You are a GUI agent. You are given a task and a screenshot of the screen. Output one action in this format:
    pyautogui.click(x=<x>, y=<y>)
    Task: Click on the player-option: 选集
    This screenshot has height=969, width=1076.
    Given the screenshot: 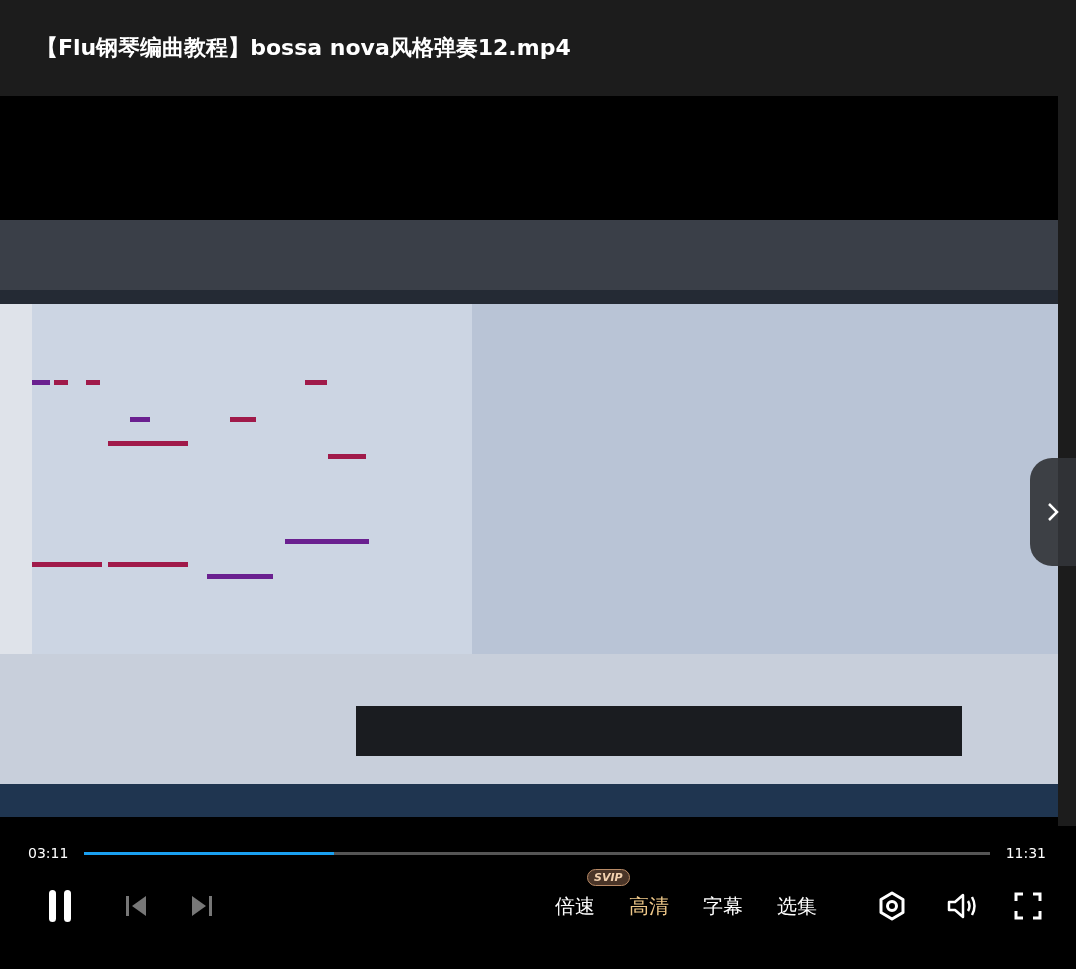 What is the action you would take?
    pyautogui.click(x=797, y=906)
    